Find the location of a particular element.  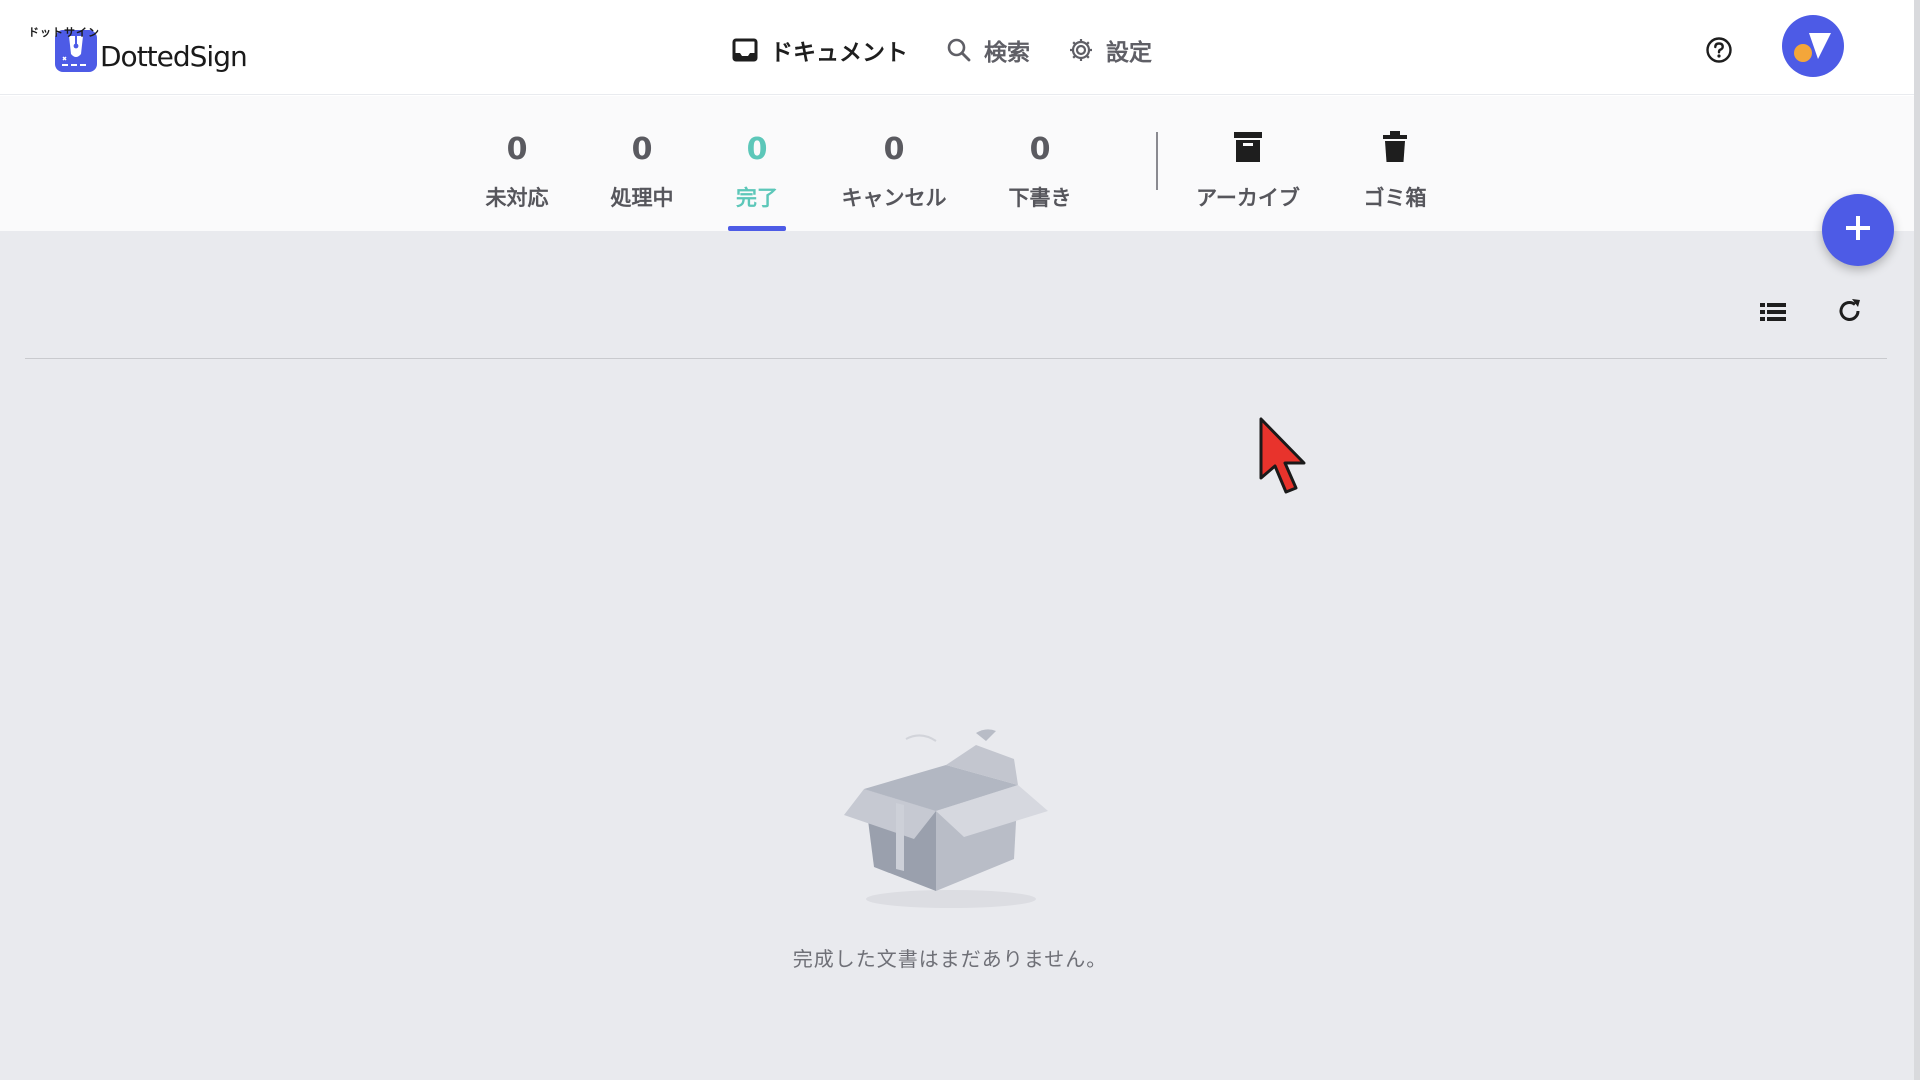

tab-trash: ゴミ箱 is located at coordinates (1395, 163).